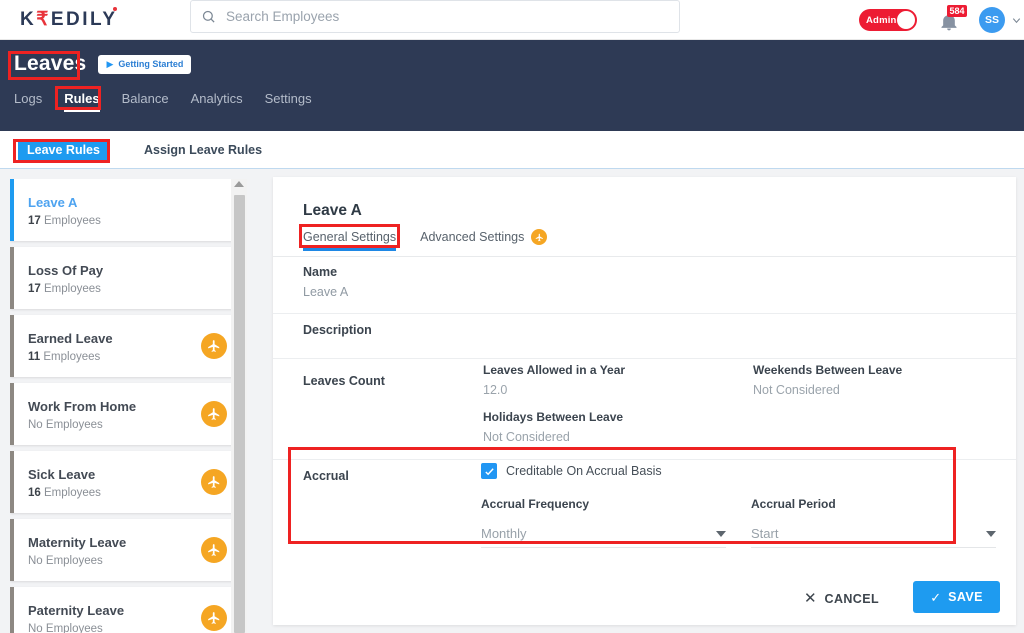 Image resolution: width=1024 pixels, height=633 pixels. What do you see at coordinates (84, 19) in the screenshot?
I see `logo-rest: EDILY` at bounding box center [84, 19].